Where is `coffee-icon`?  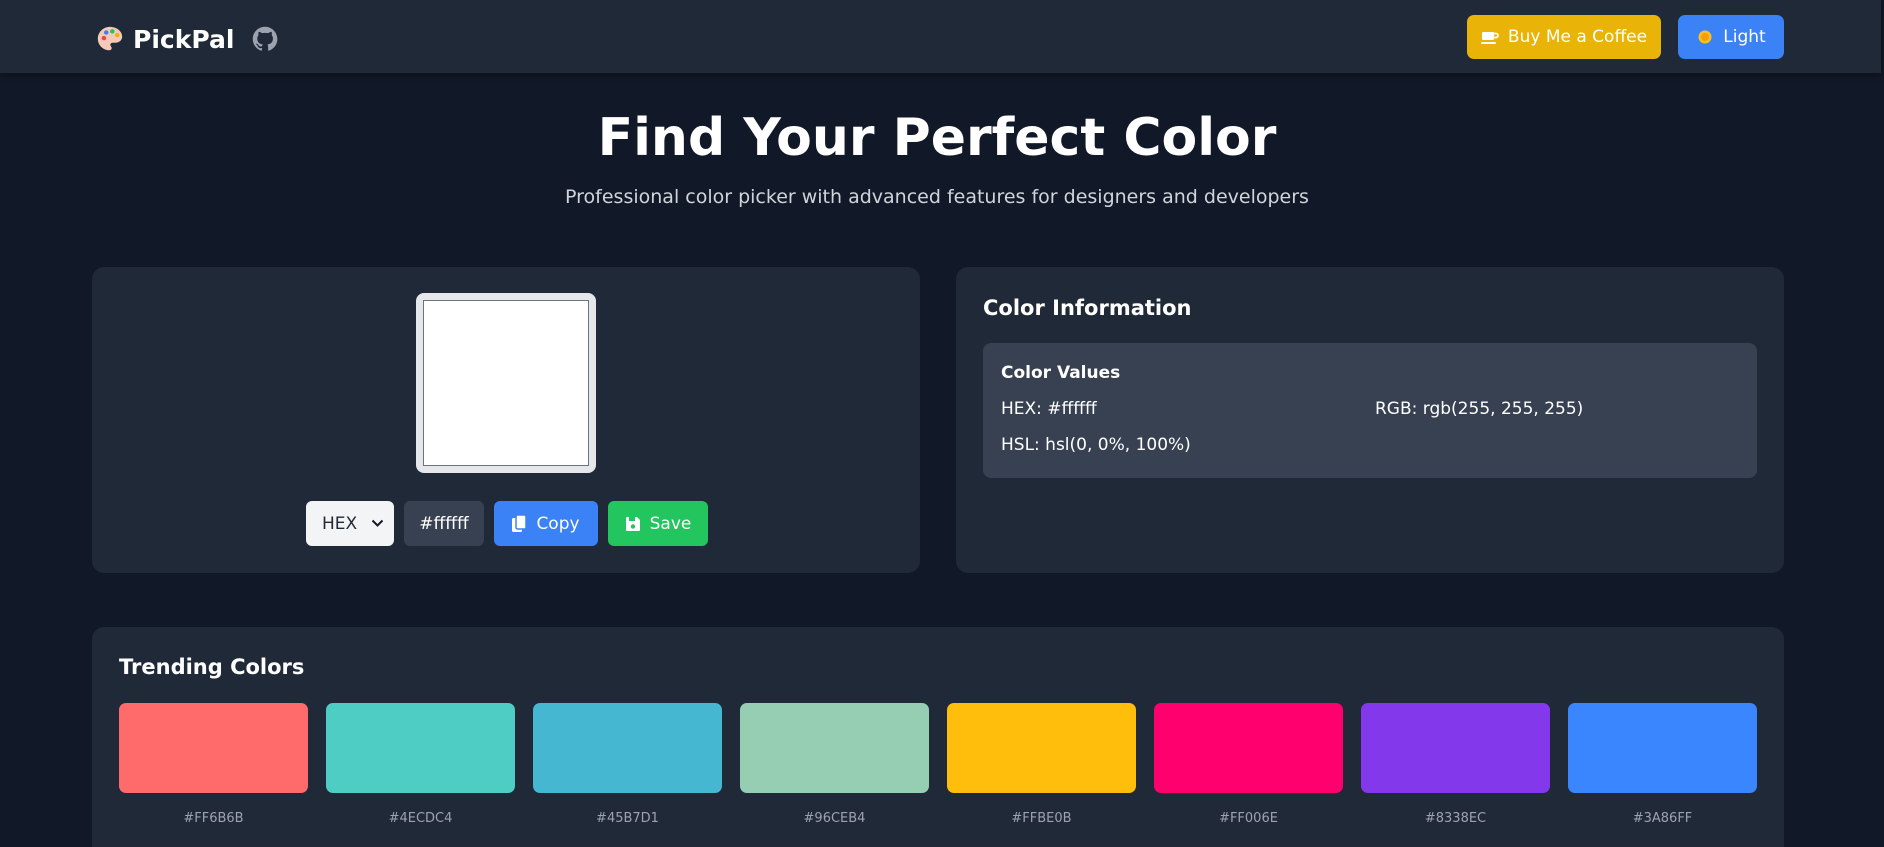 coffee-icon is located at coordinates (1489, 37).